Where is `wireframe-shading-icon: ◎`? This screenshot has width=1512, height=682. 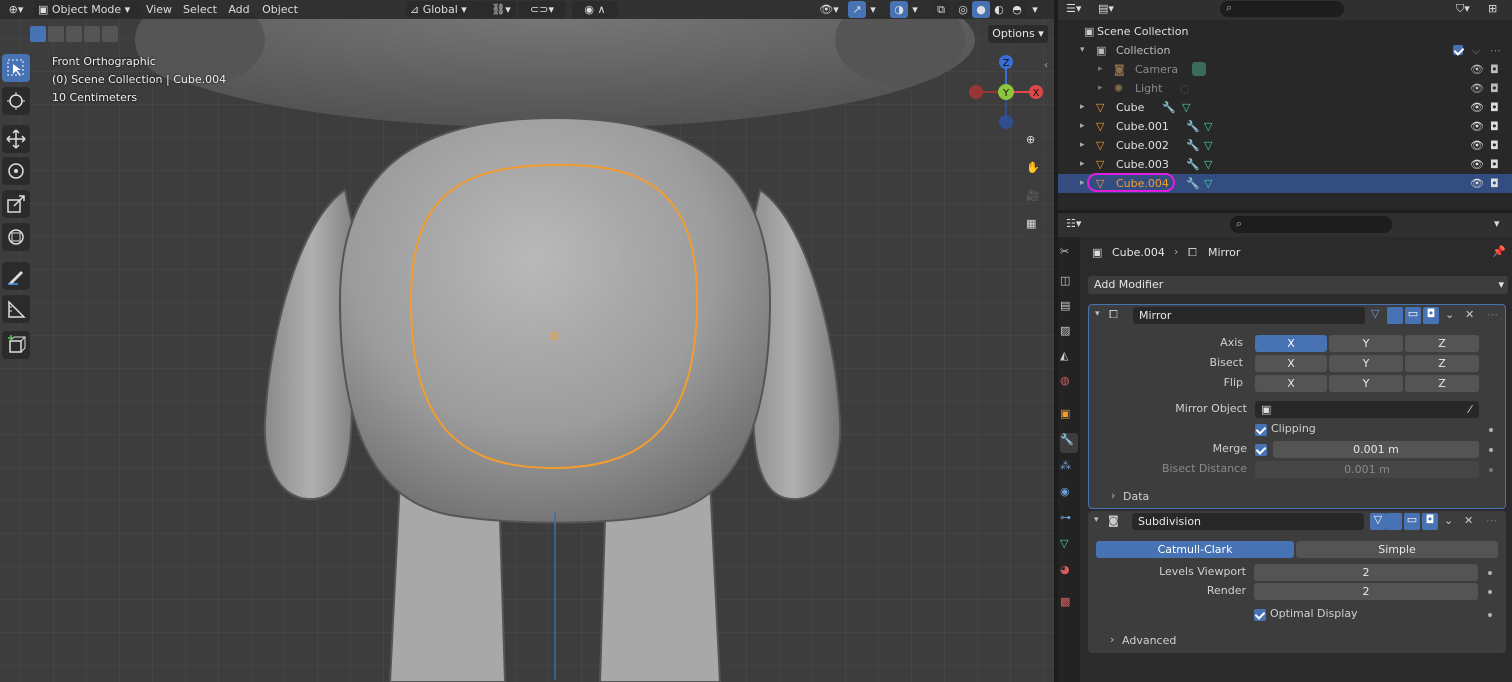 wireframe-shading-icon: ◎ is located at coordinates (963, 9).